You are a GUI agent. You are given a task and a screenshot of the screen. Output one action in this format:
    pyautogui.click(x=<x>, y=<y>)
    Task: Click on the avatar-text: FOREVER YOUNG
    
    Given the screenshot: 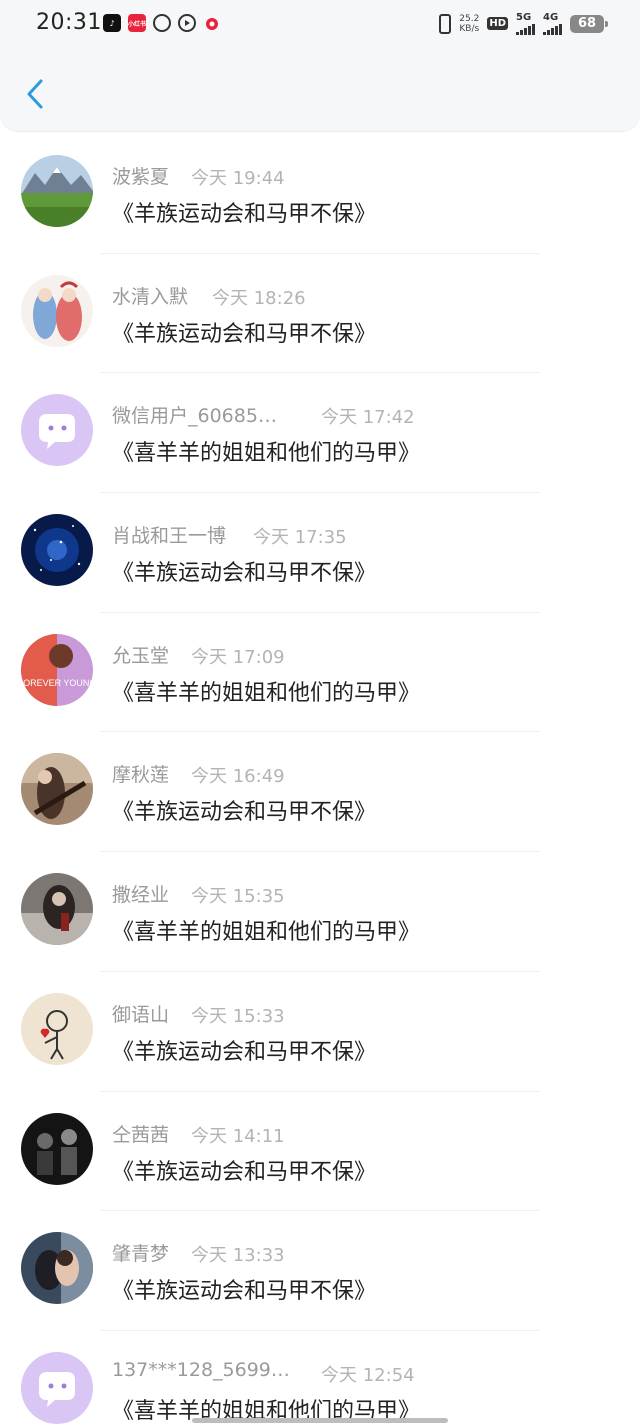 What is the action you would take?
    pyautogui.click(x=57, y=683)
    